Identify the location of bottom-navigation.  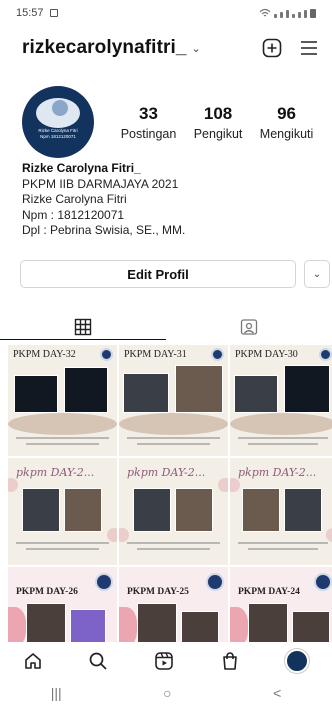
(166, 661).